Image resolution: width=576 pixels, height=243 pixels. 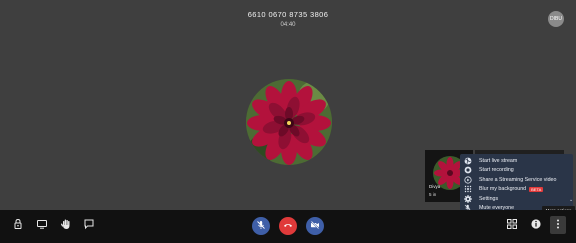 I want to click on blur-icon, so click(x=468, y=189).